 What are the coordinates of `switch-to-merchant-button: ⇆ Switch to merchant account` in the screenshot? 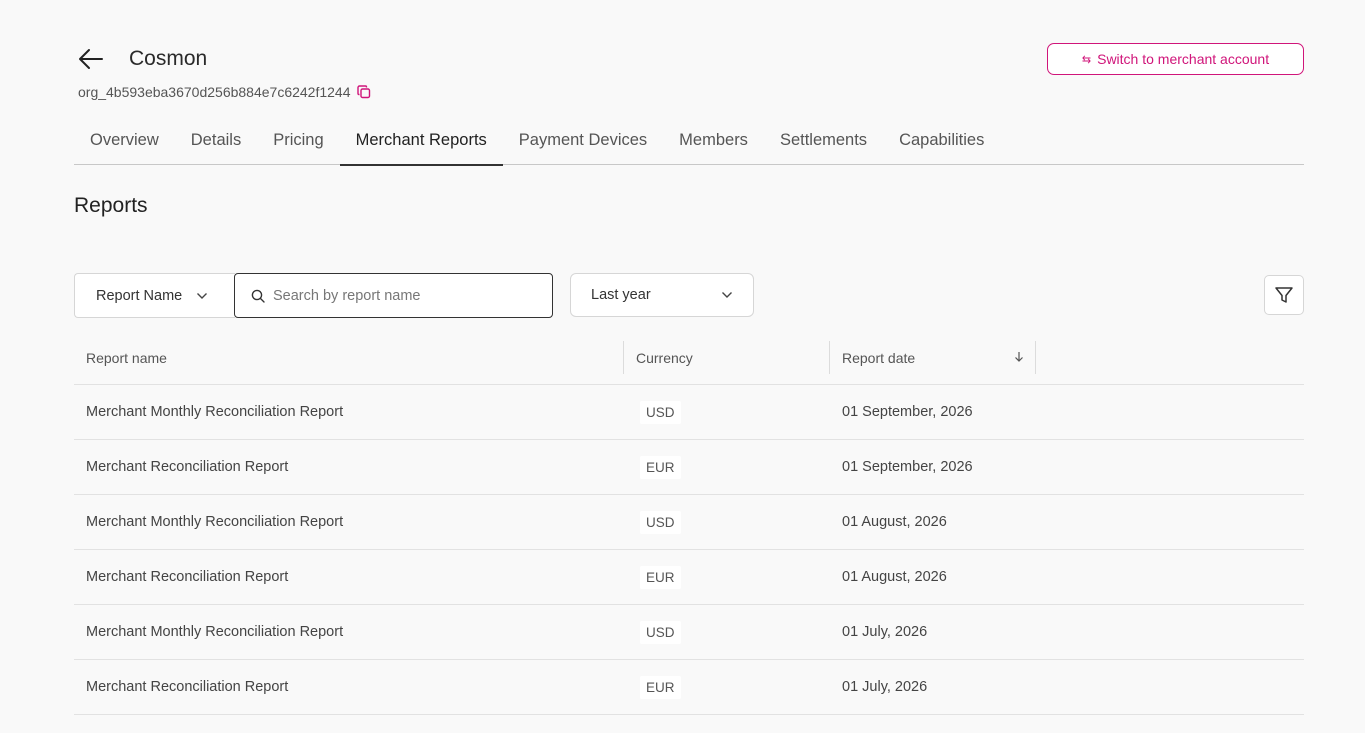 It's located at (1175, 59).